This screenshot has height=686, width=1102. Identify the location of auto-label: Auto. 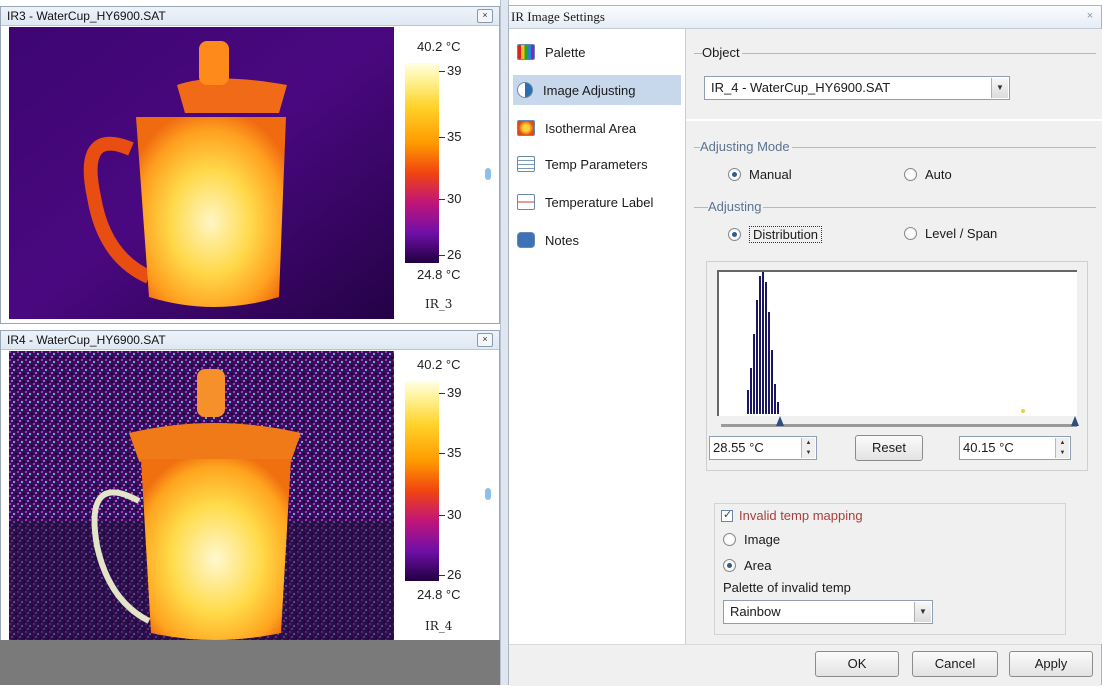
(938, 174).